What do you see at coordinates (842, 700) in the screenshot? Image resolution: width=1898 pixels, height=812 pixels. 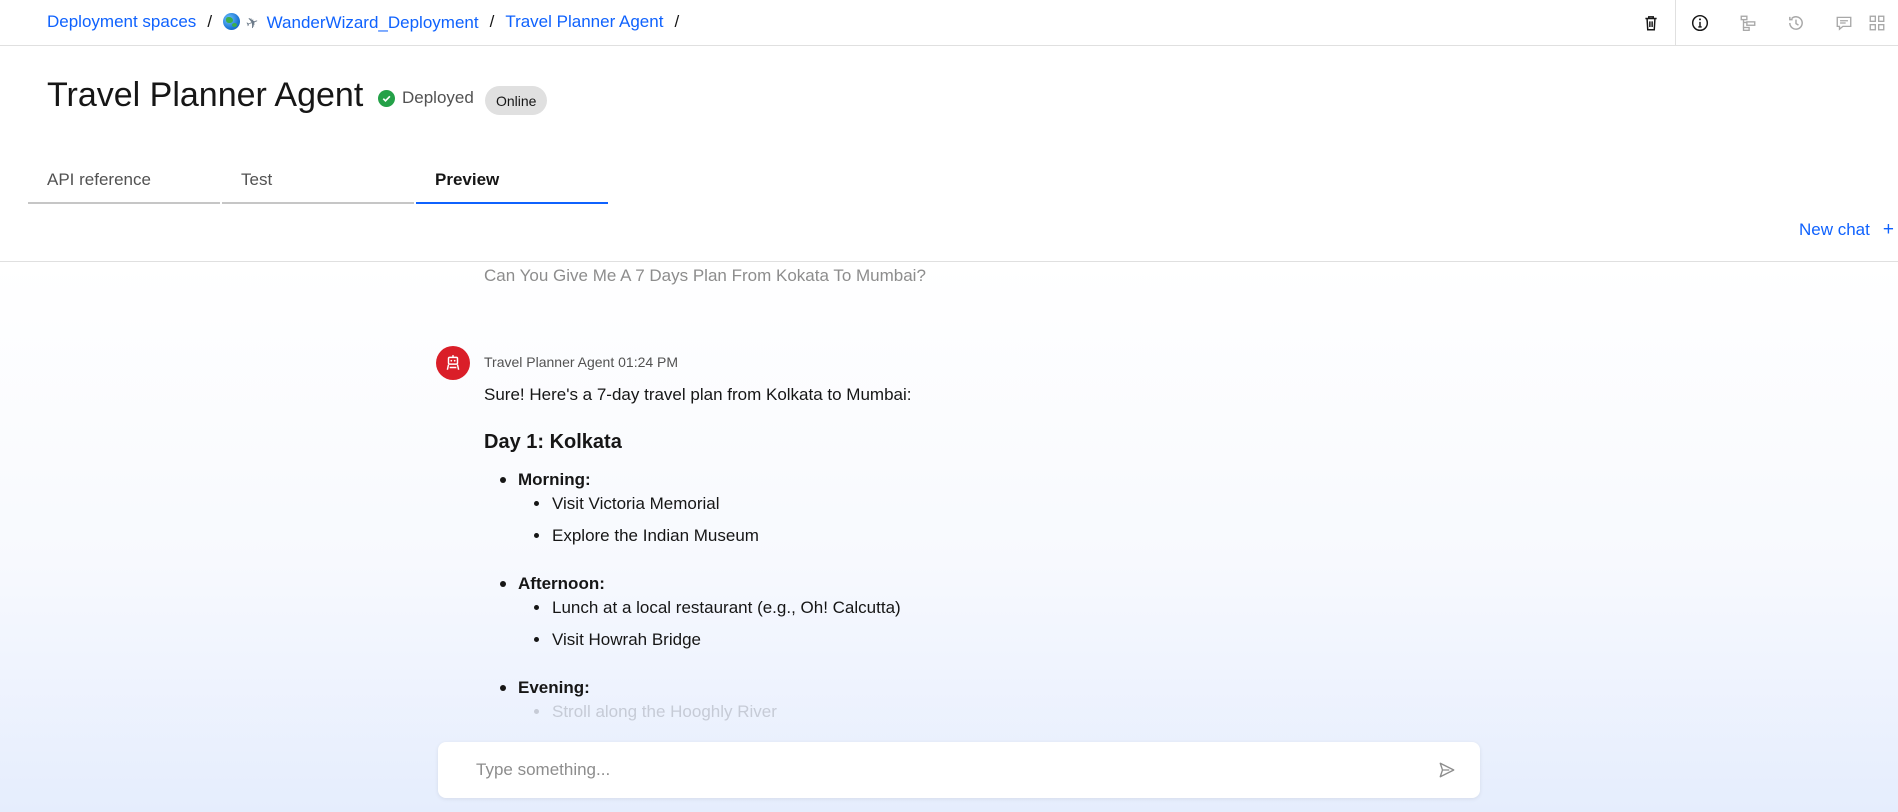 I see `list-item: Evening: Stroll along the Hooghly River` at bounding box center [842, 700].